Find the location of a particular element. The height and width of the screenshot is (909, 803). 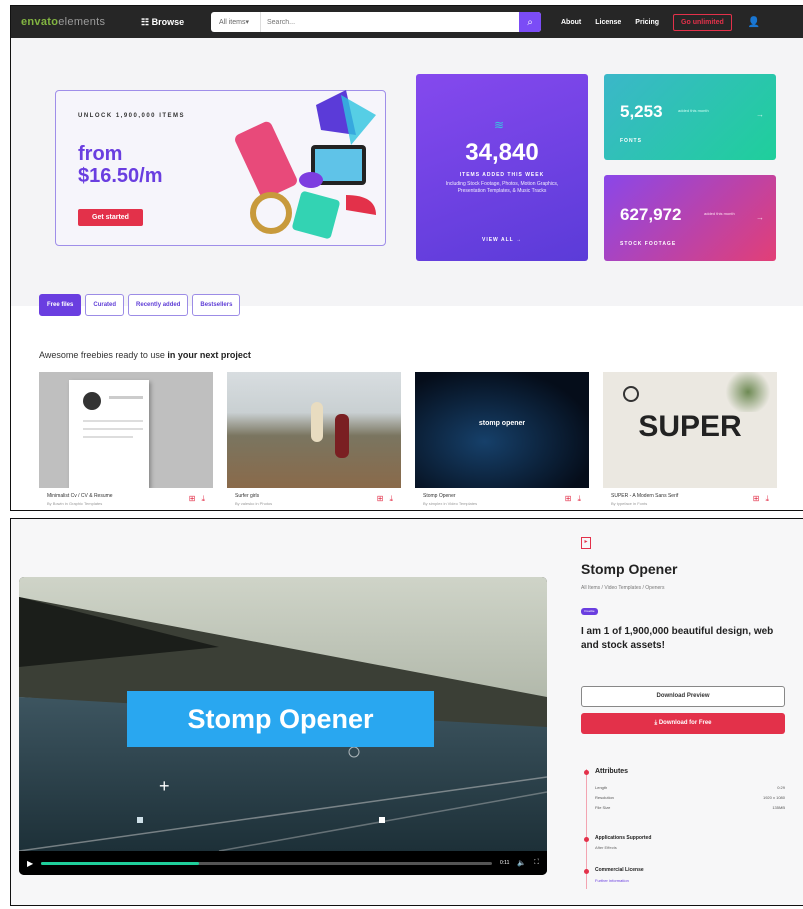

go-unlimited-button: Go unlimited is located at coordinates (702, 22).